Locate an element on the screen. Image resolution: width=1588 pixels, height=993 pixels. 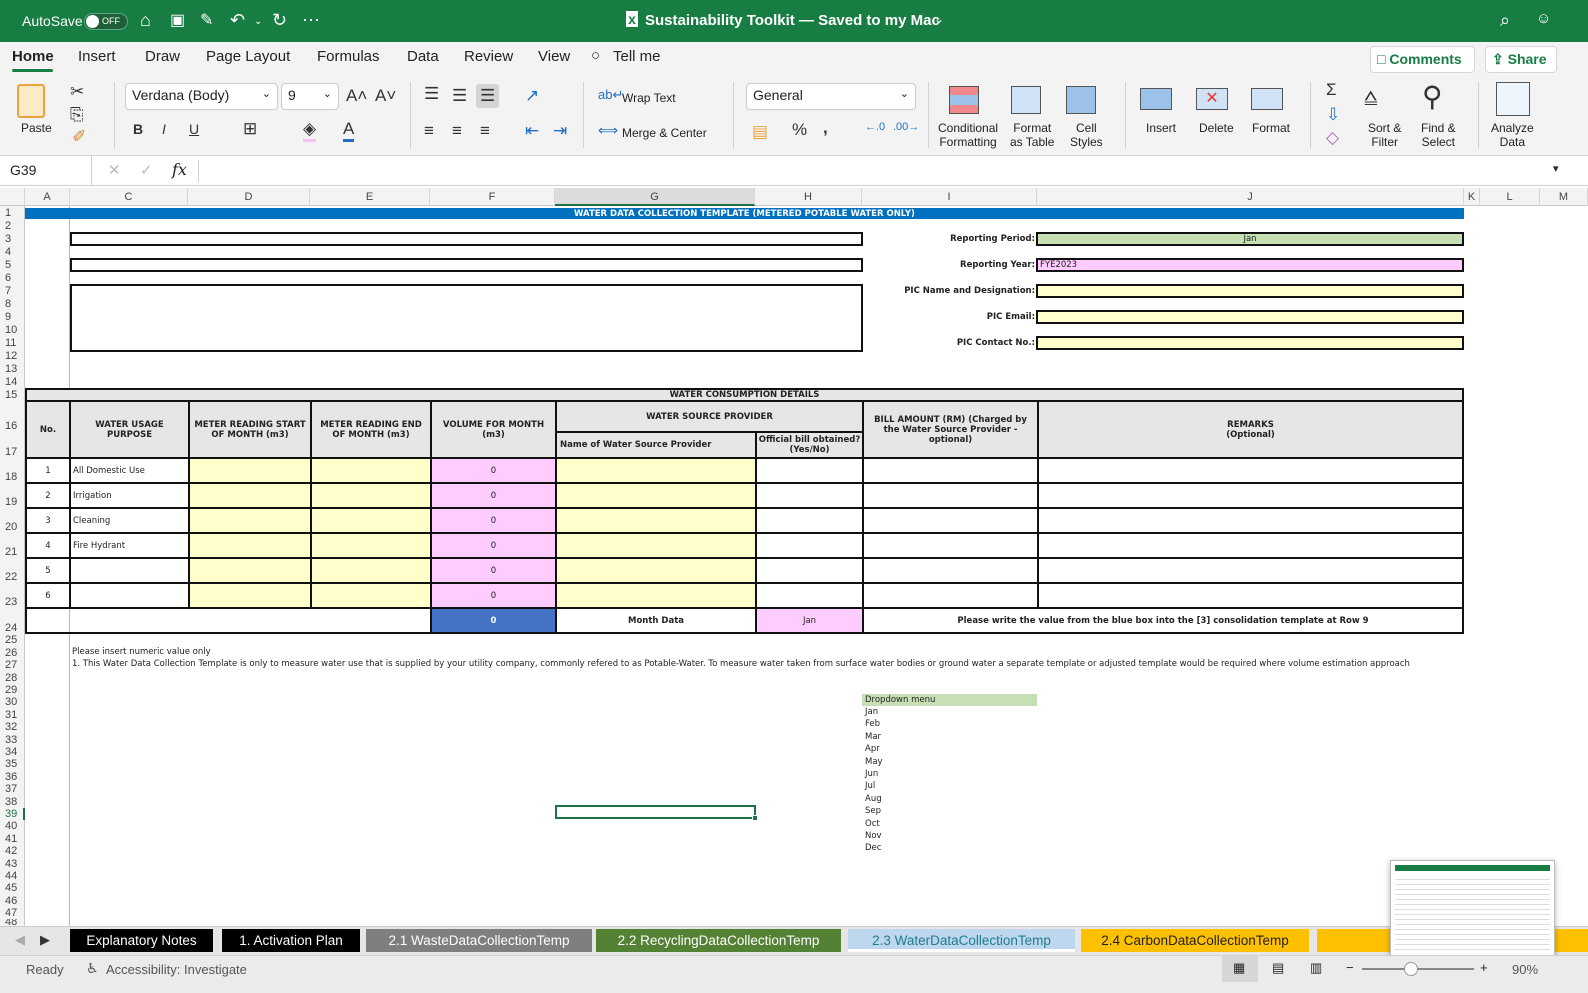
row-header: 40 is located at coordinates (12, 826).